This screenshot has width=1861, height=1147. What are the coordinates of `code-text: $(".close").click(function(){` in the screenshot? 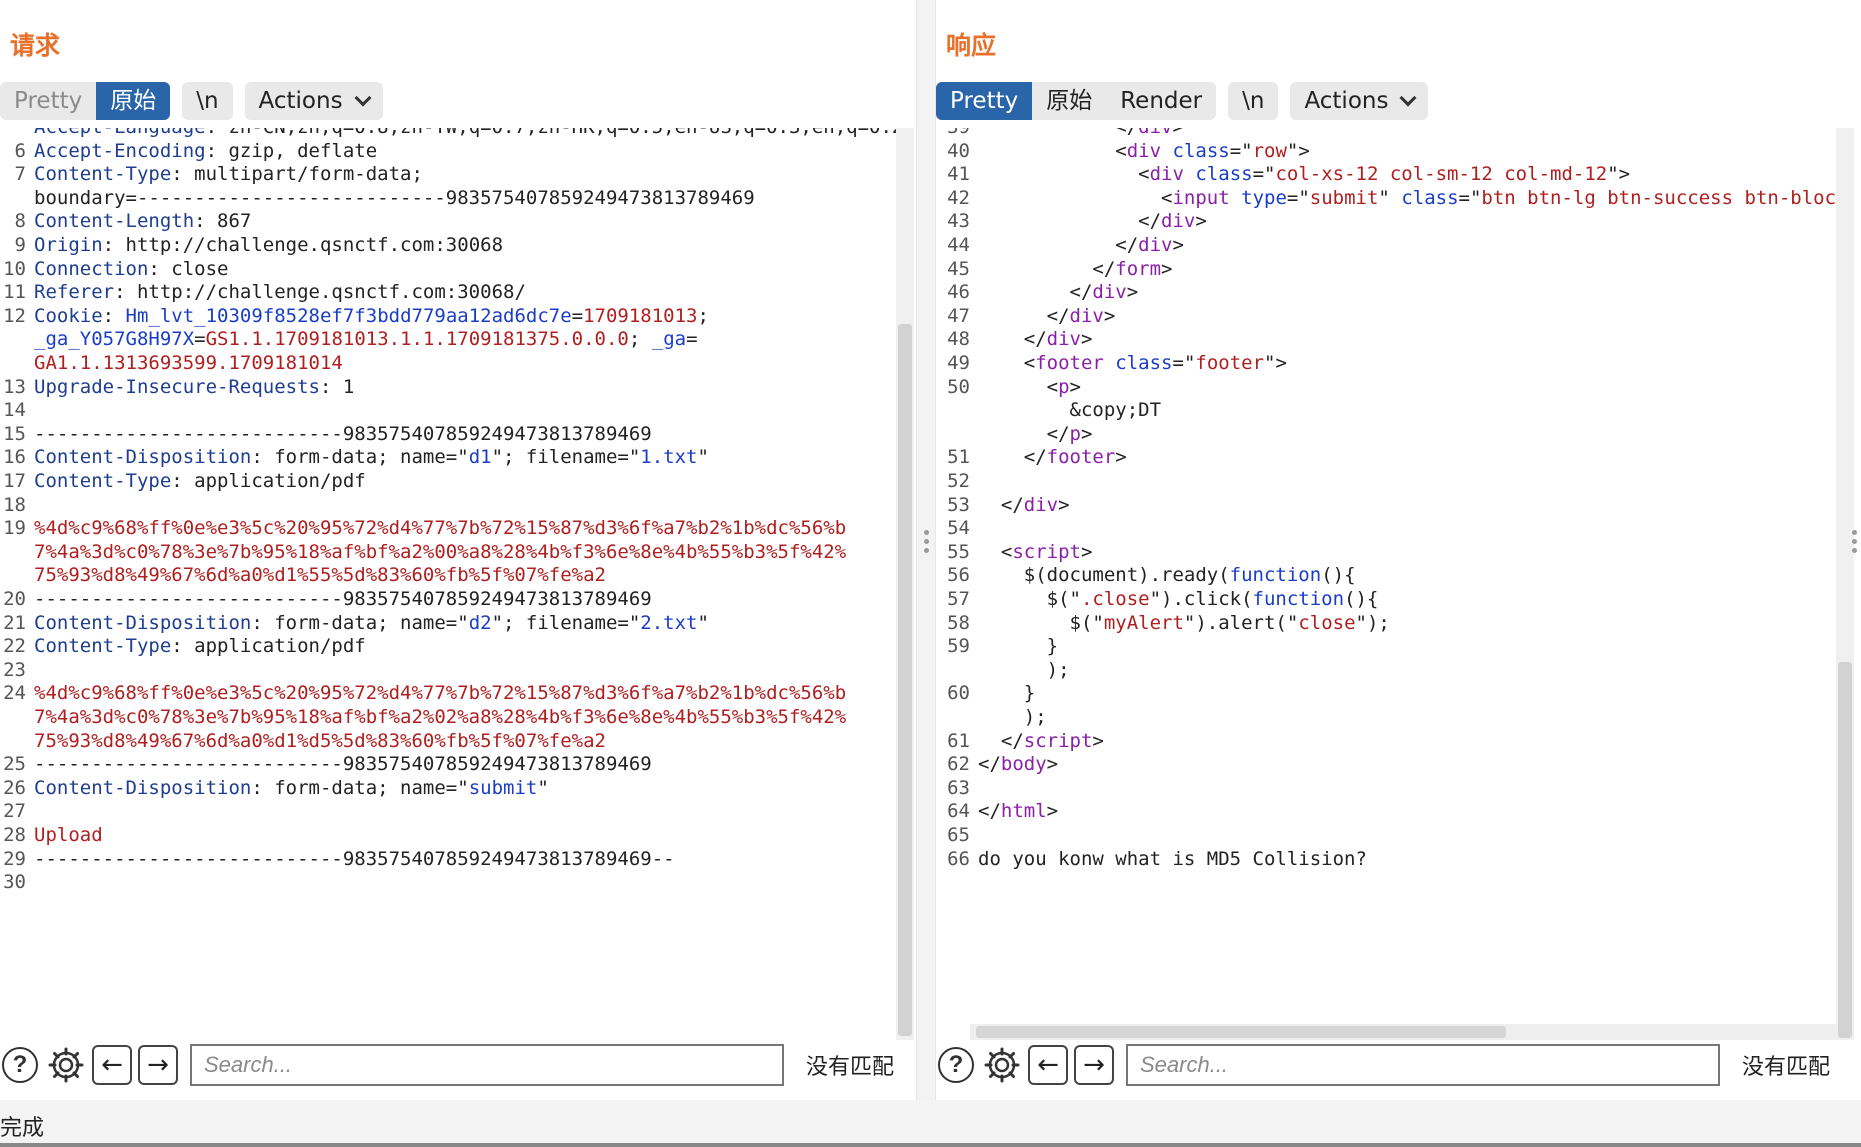 It's located at (1178, 599).